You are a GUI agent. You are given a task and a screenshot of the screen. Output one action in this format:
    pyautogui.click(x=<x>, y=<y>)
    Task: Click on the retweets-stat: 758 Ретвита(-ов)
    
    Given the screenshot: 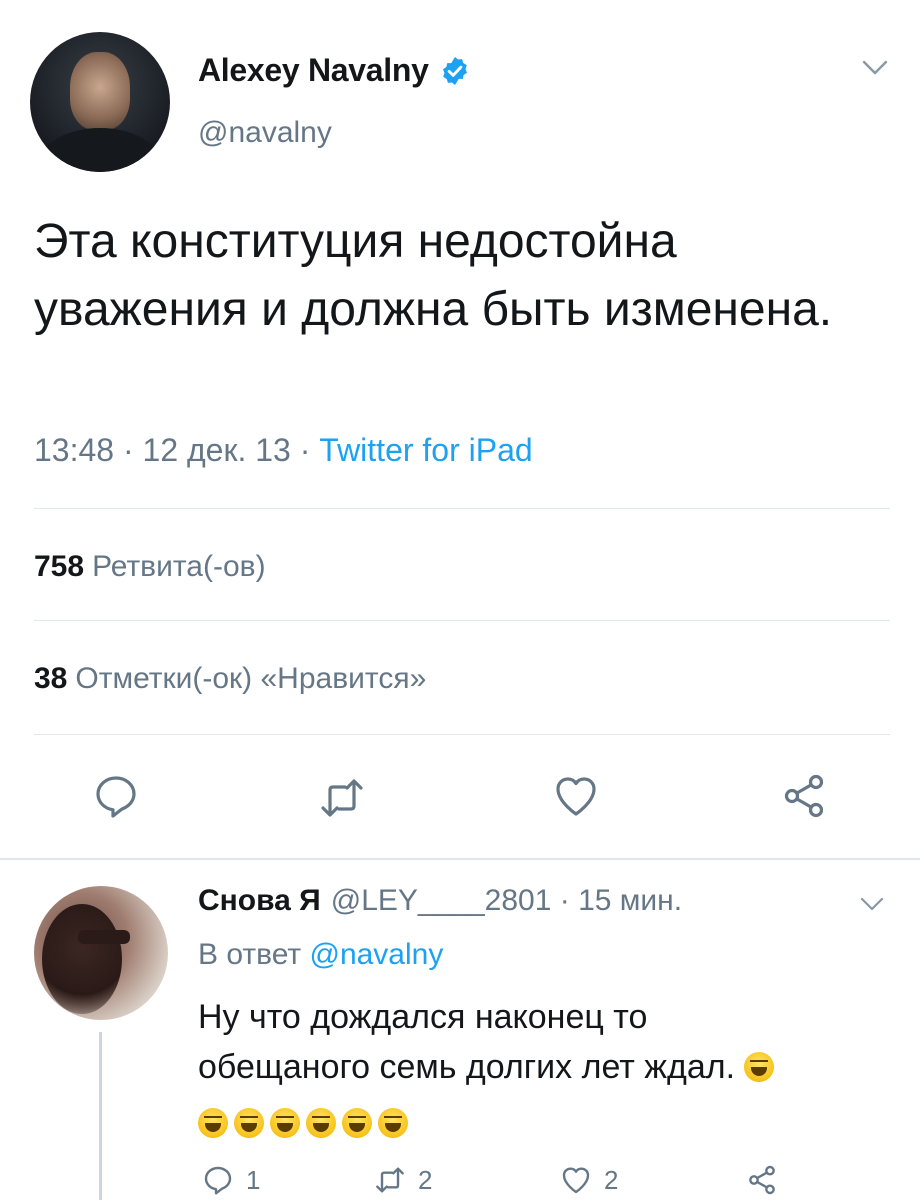 What is the action you would take?
    pyautogui.click(x=150, y=567)
    